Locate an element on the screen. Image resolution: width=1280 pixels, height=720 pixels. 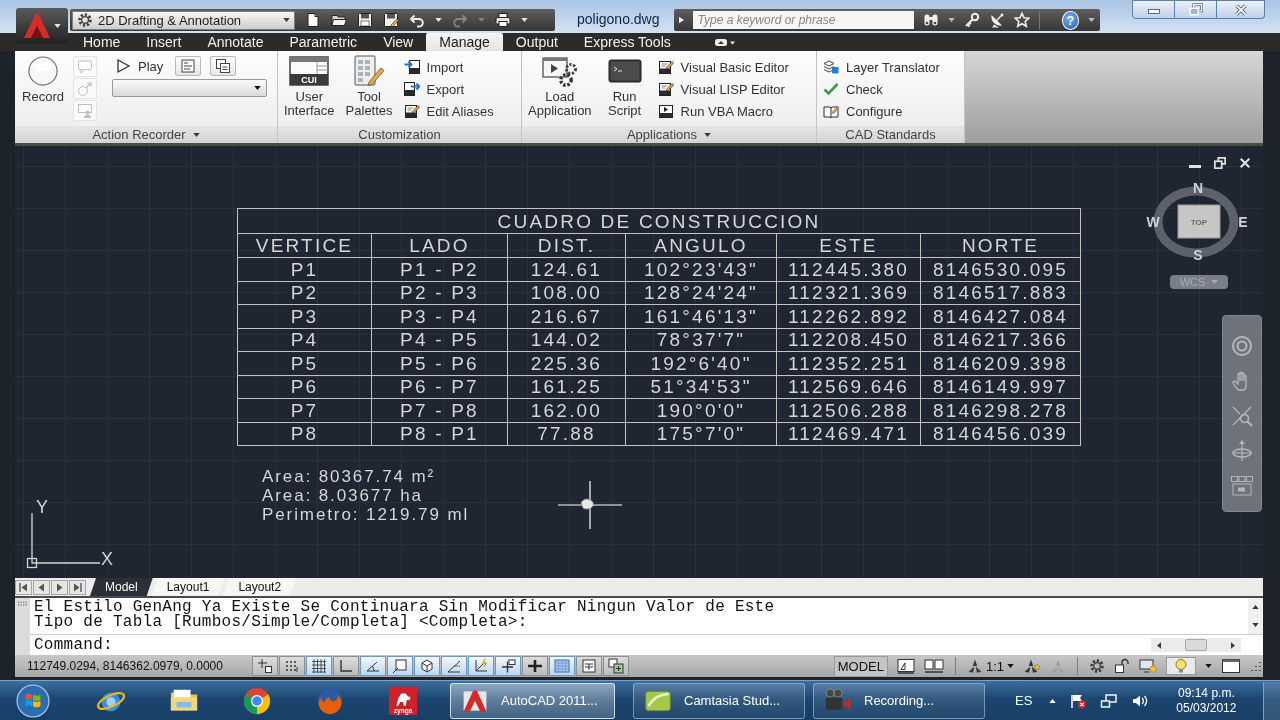
network-icon is located at coordinates (1109, 700).